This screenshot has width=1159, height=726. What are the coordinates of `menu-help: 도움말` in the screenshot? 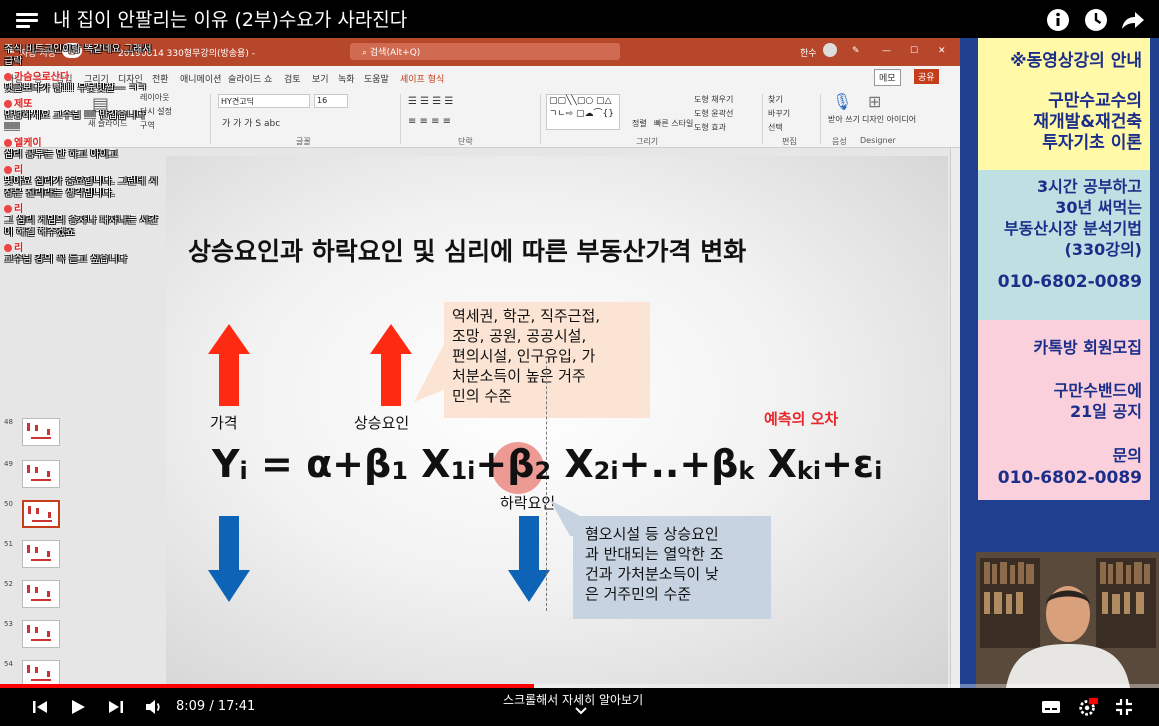 It's located at (376, 78).